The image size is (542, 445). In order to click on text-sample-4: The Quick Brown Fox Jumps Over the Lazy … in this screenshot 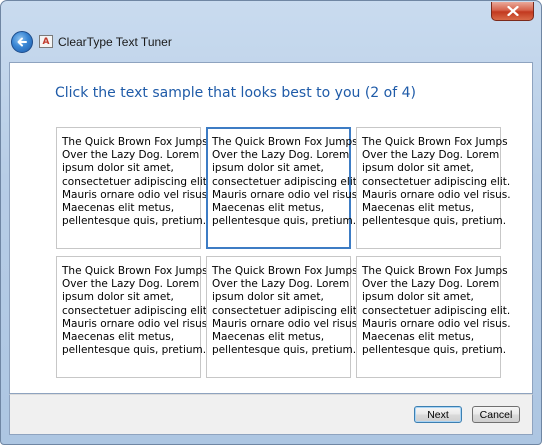, I will do `click(133, 317)`.